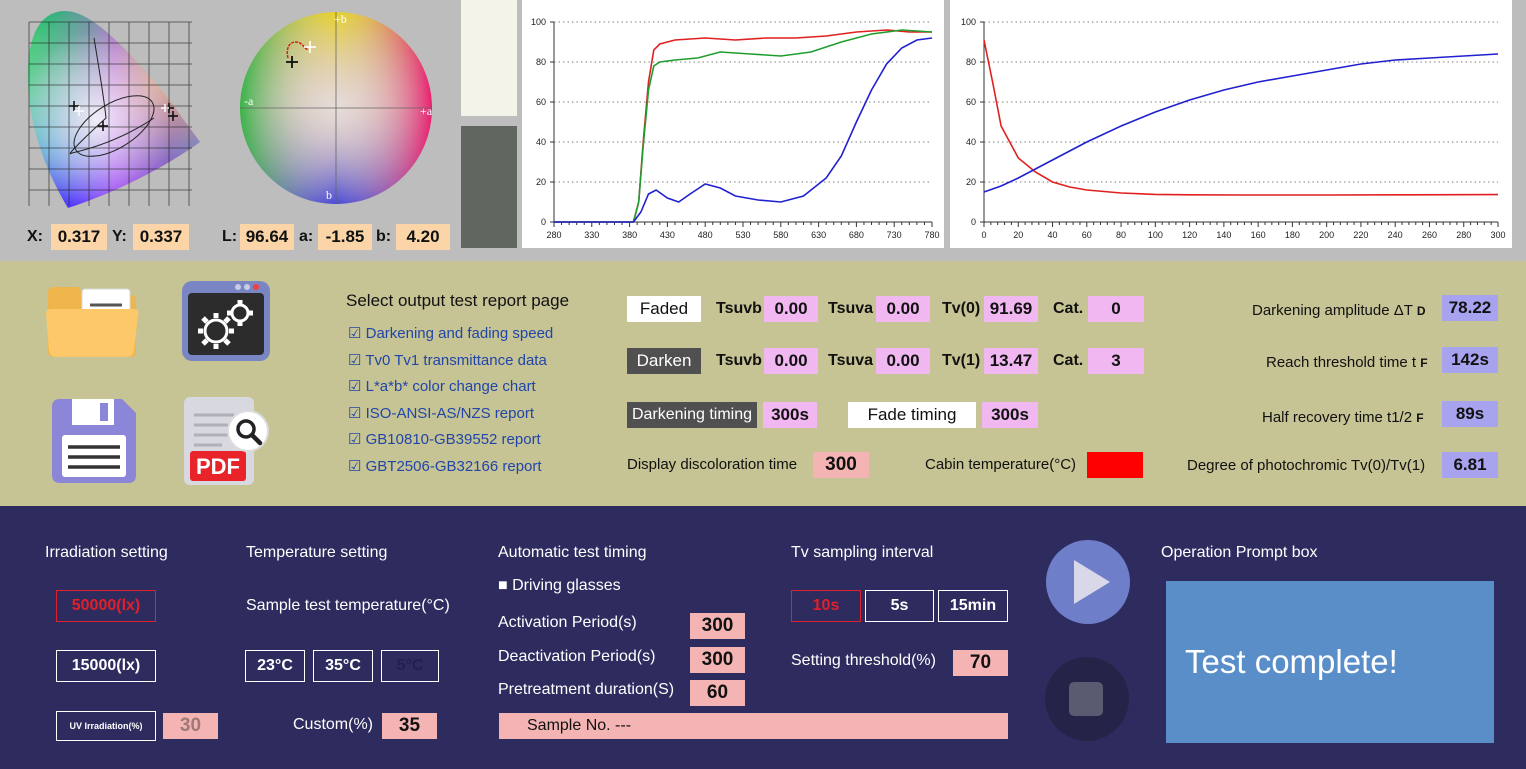 The height and width of the screenshot is (769, 1526). Describe the element at coordinates (1053, 235) in the screenshot. I see `x-tick-label: 40` at that location.